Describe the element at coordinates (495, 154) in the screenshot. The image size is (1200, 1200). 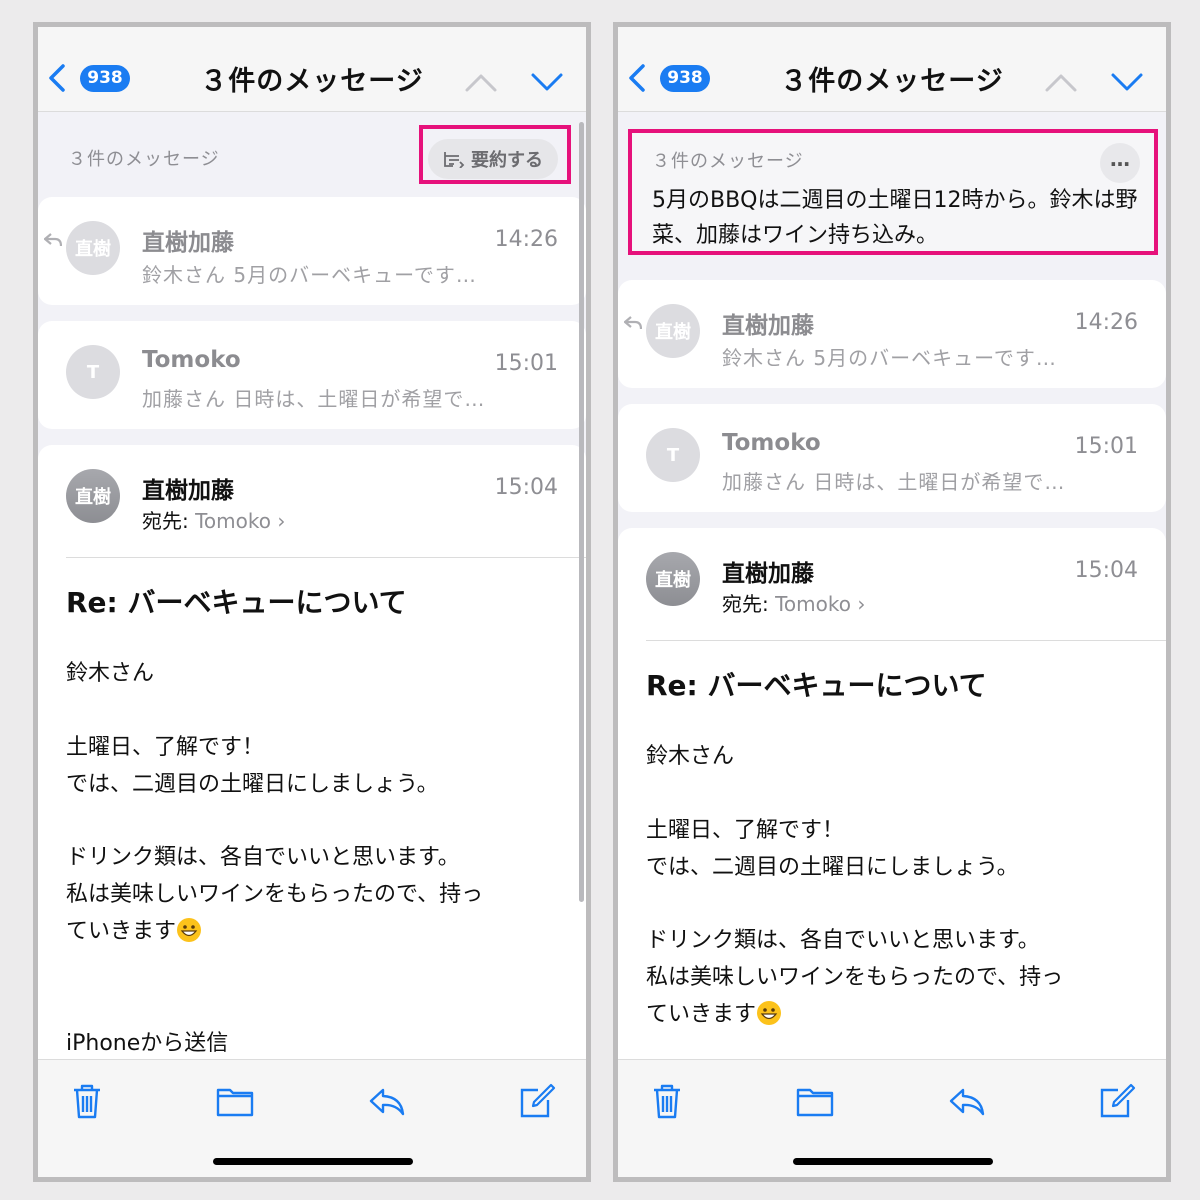
I see `highlight-box` at that location.